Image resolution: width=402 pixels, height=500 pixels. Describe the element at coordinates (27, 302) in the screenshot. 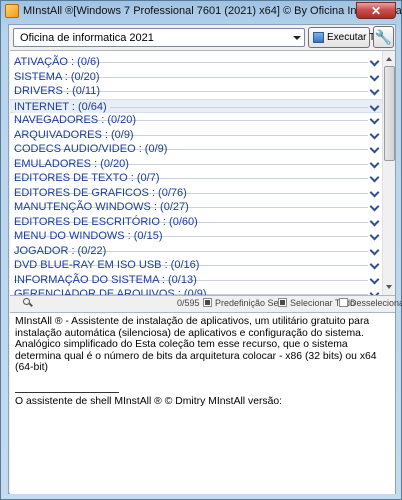

I see `search-icon` at that location.